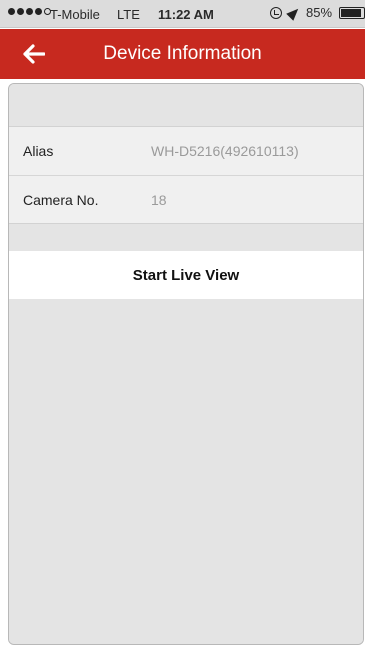 This screenshot has width=365, height=647. Describe the element at coordinates (38, 151) in the screenshot. I see `alias-label: Alias` at that location.